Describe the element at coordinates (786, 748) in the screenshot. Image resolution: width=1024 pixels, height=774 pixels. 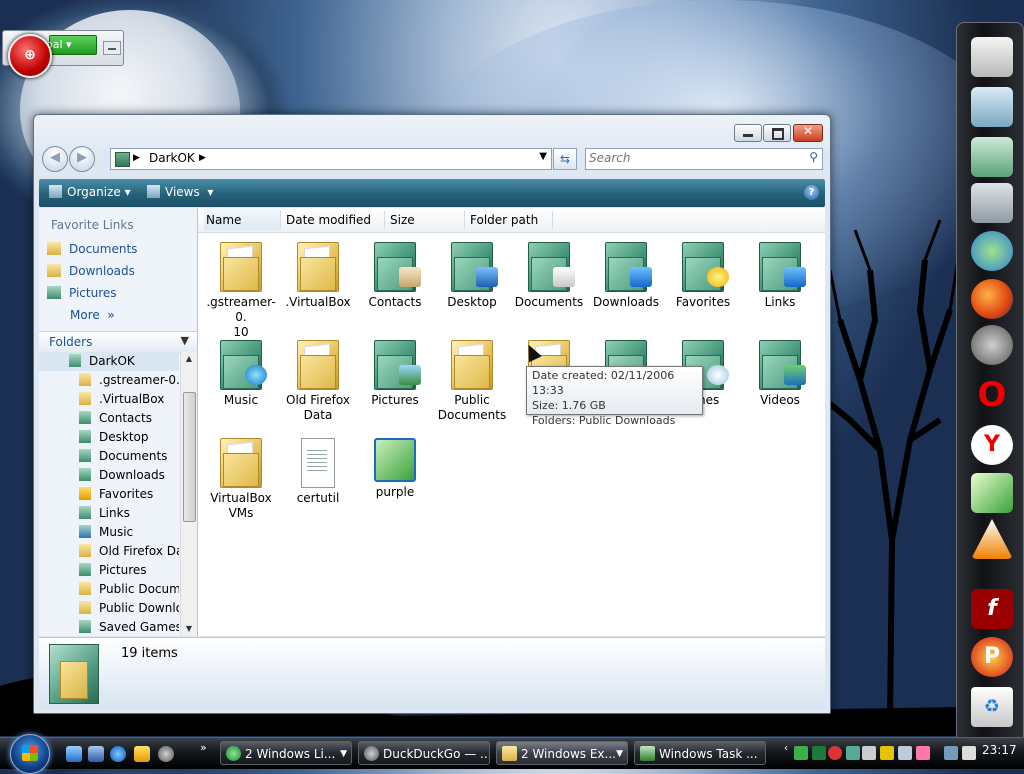
I see `tray-expand-icon: ‹` at that location.